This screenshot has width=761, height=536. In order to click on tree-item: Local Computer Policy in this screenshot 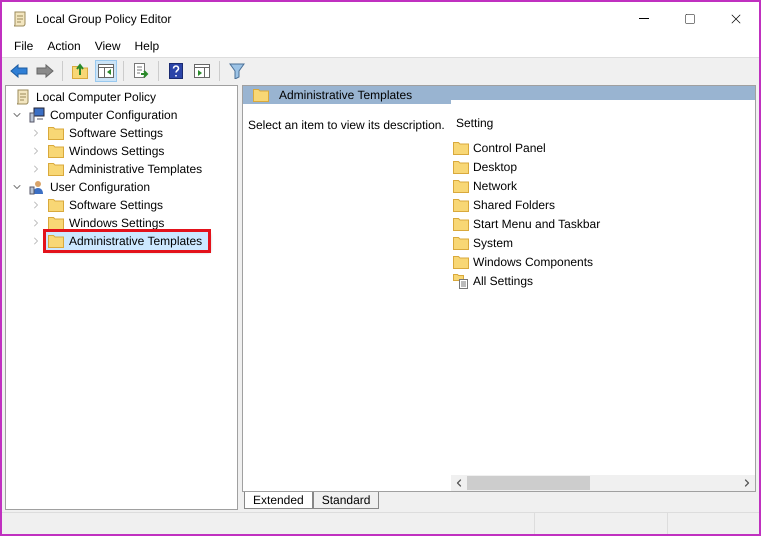, I will do `click(87, 97)`.